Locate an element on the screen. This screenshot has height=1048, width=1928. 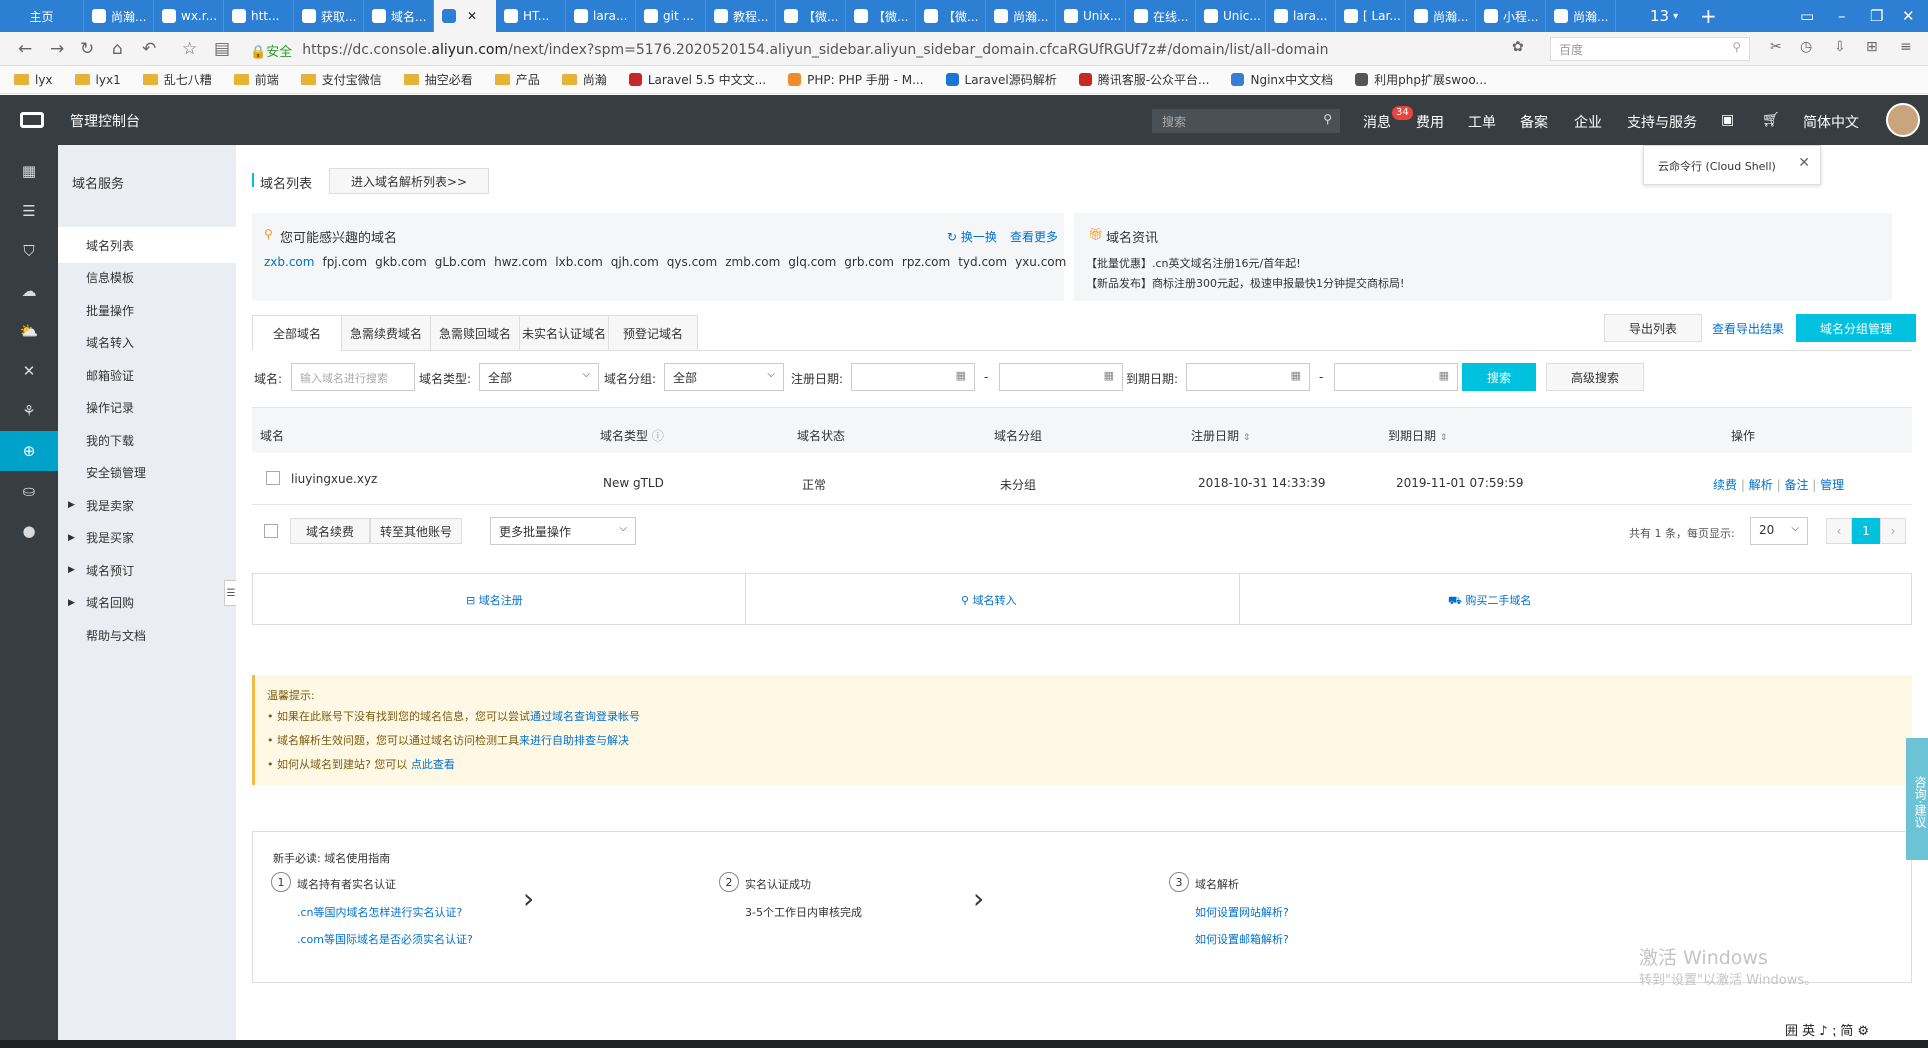
minimize-icon: – is located at coordinates (1842, 16).